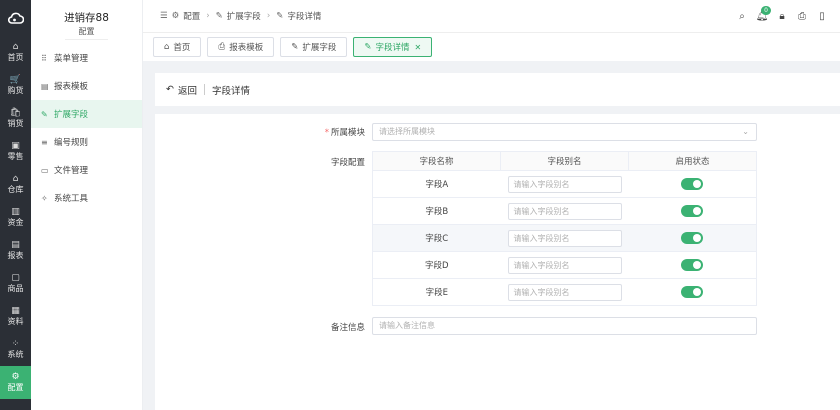  Describe the element at coordinates (15, 217) in the screenshot. I see `rail-item-funds: ▥ 资金` at that location.